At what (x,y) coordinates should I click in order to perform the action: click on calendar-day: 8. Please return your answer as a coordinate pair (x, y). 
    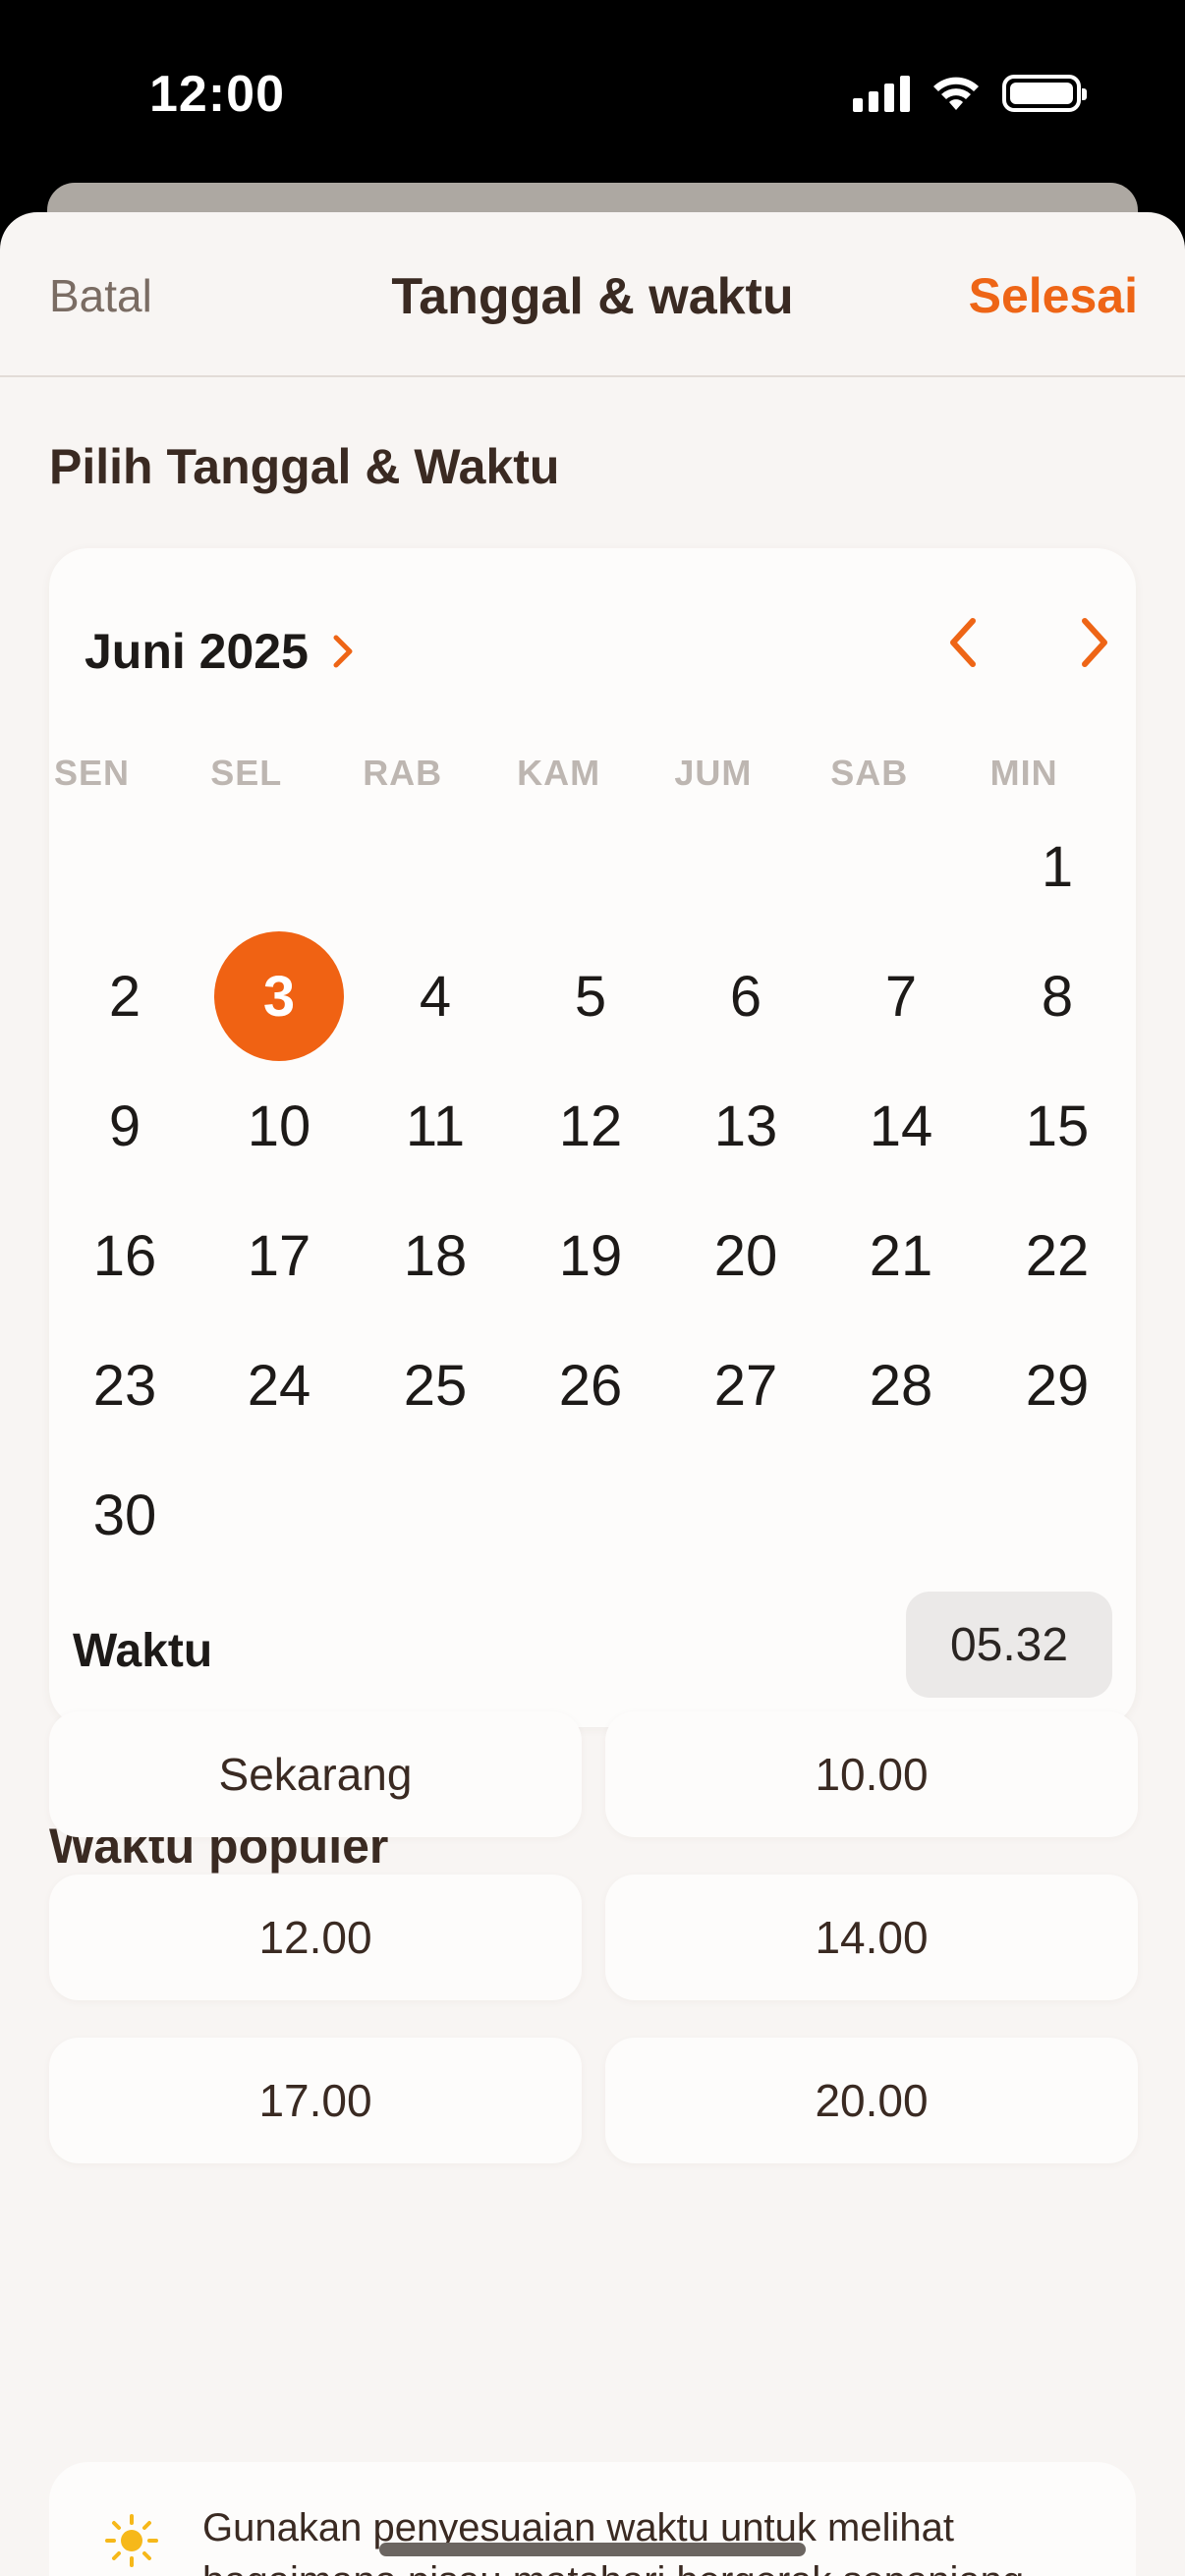
    Looking at the image, I should click on (1057, 996).